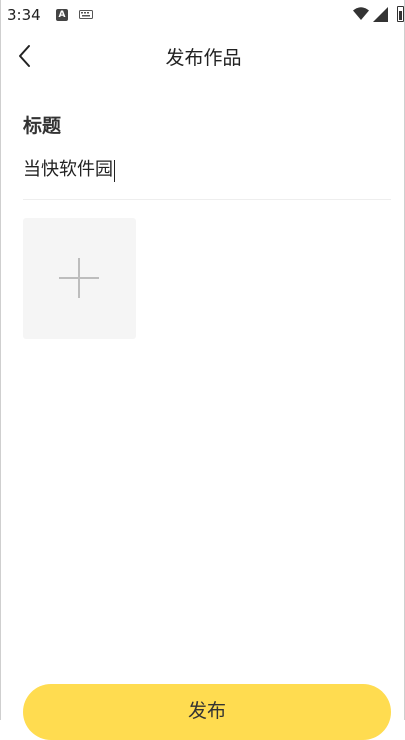  I want to click on publish-button-label: 发布, so click(206, 711).